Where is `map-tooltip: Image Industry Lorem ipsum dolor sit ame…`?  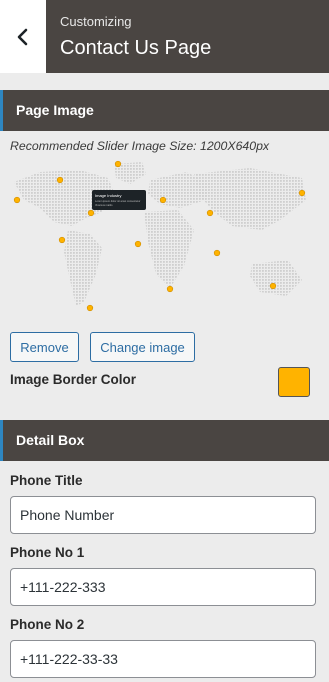 map-tooltip: Image Industry Lorem ipsum dolor sit ame… is located at coordinates (119, 200).